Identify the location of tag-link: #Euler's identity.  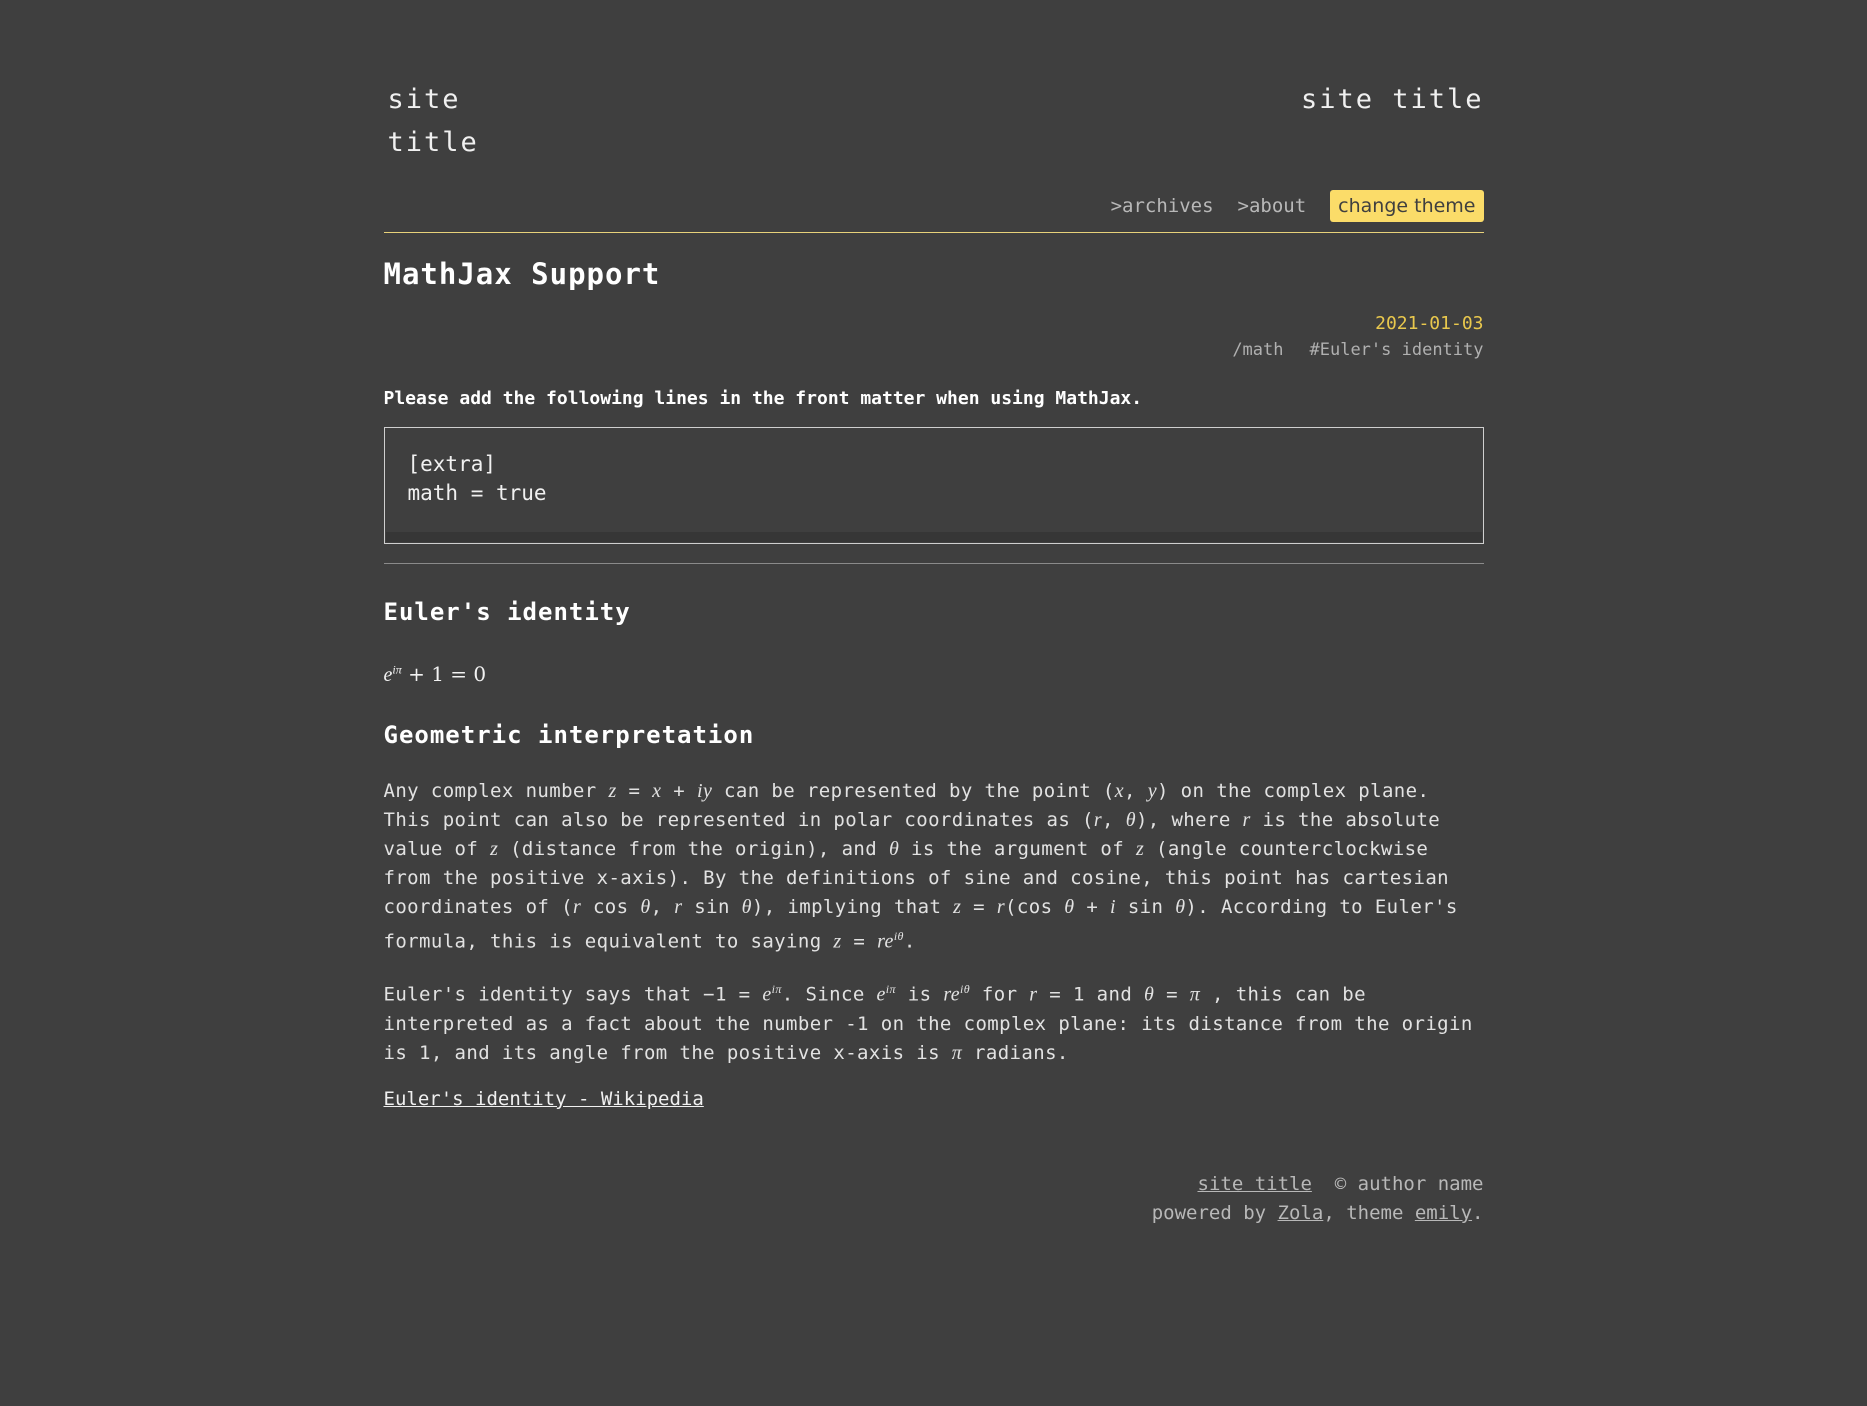
(1397, 350).